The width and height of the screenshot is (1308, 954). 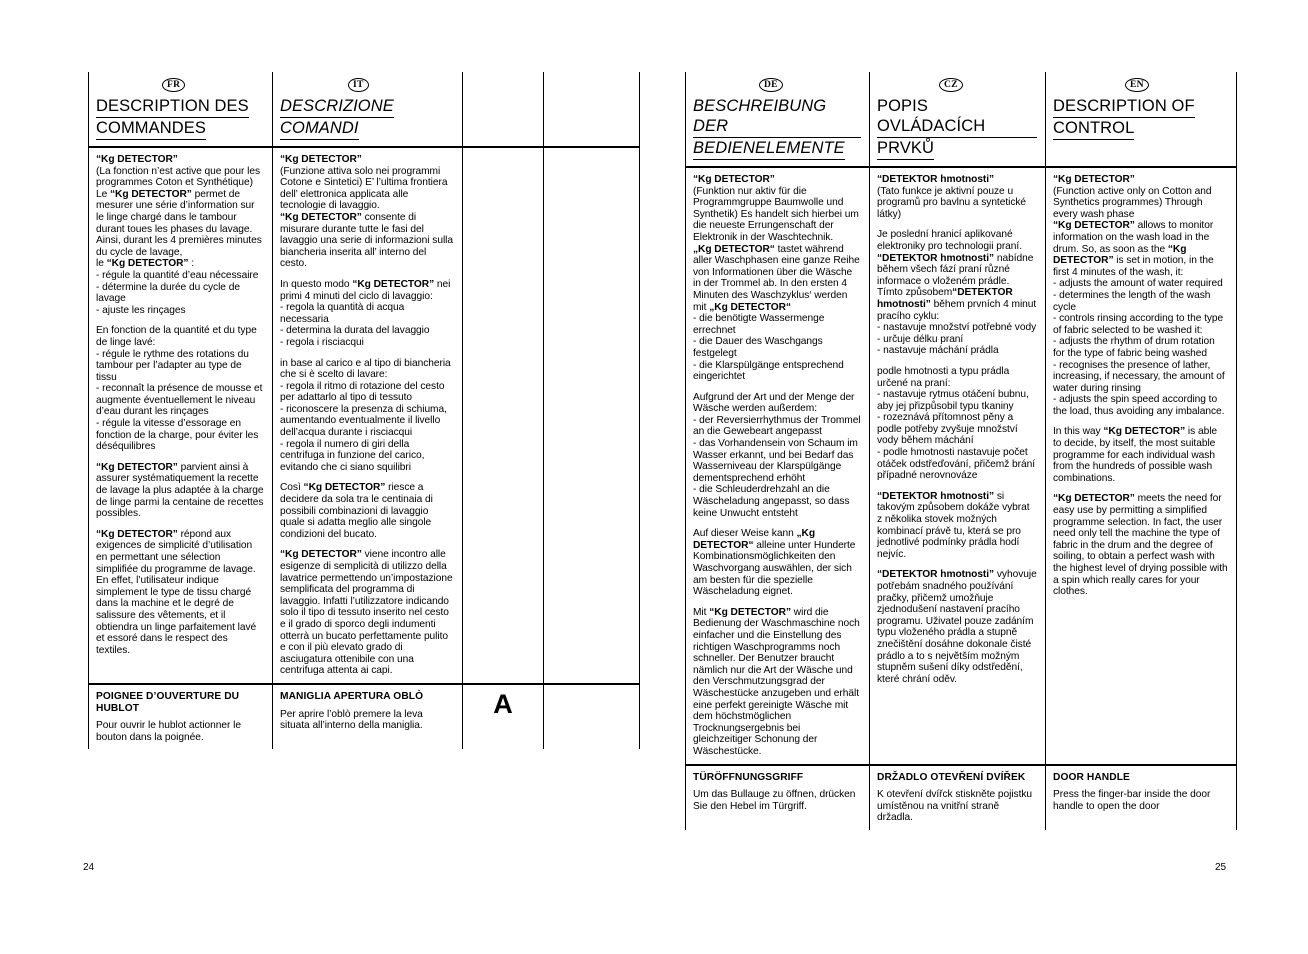 I want to click on lang-flag-row-it: IT, so click(x=367, y=87).